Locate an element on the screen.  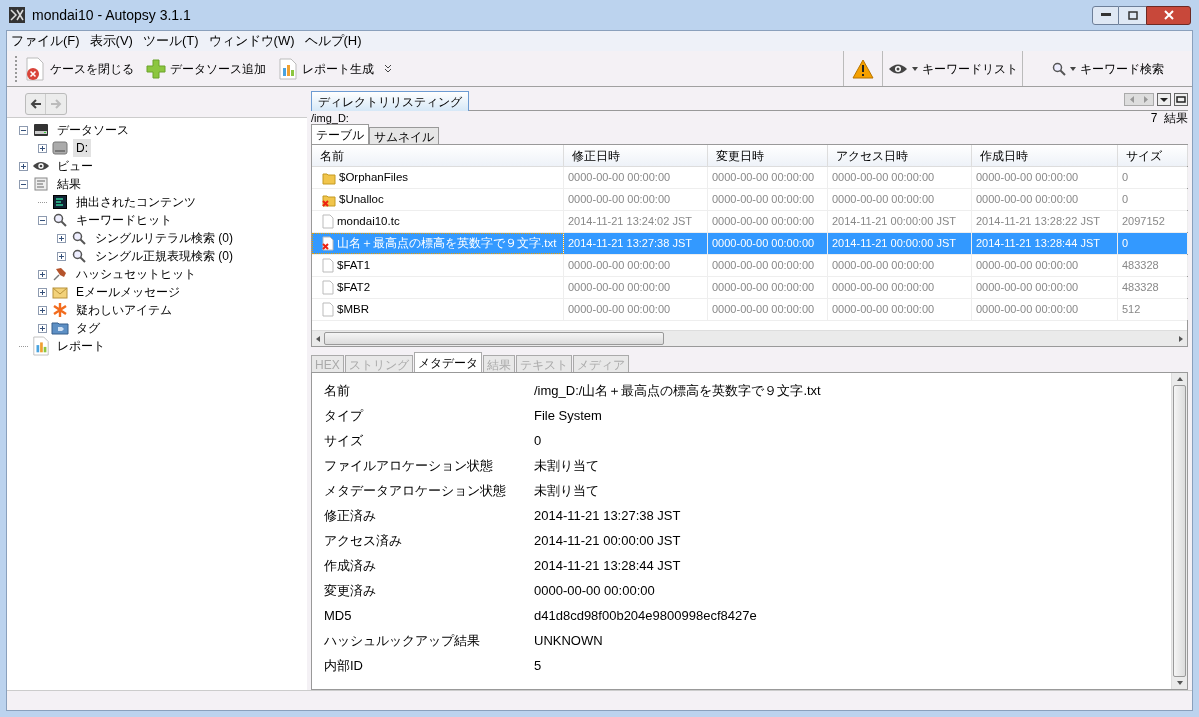
maximize-button is located at coordinates (1132, 15).